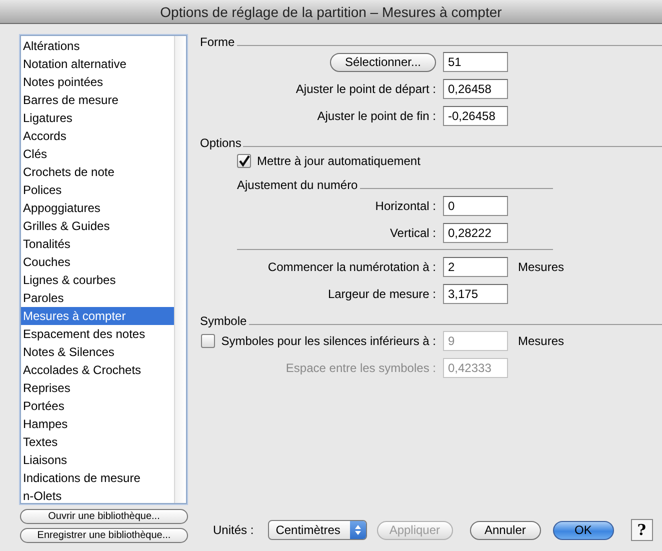 This screenshot has width=662, height=551. Describe the element at coordinates (97, 424) in the screenshot. I see `sidebar-item: Hampes` at that location.